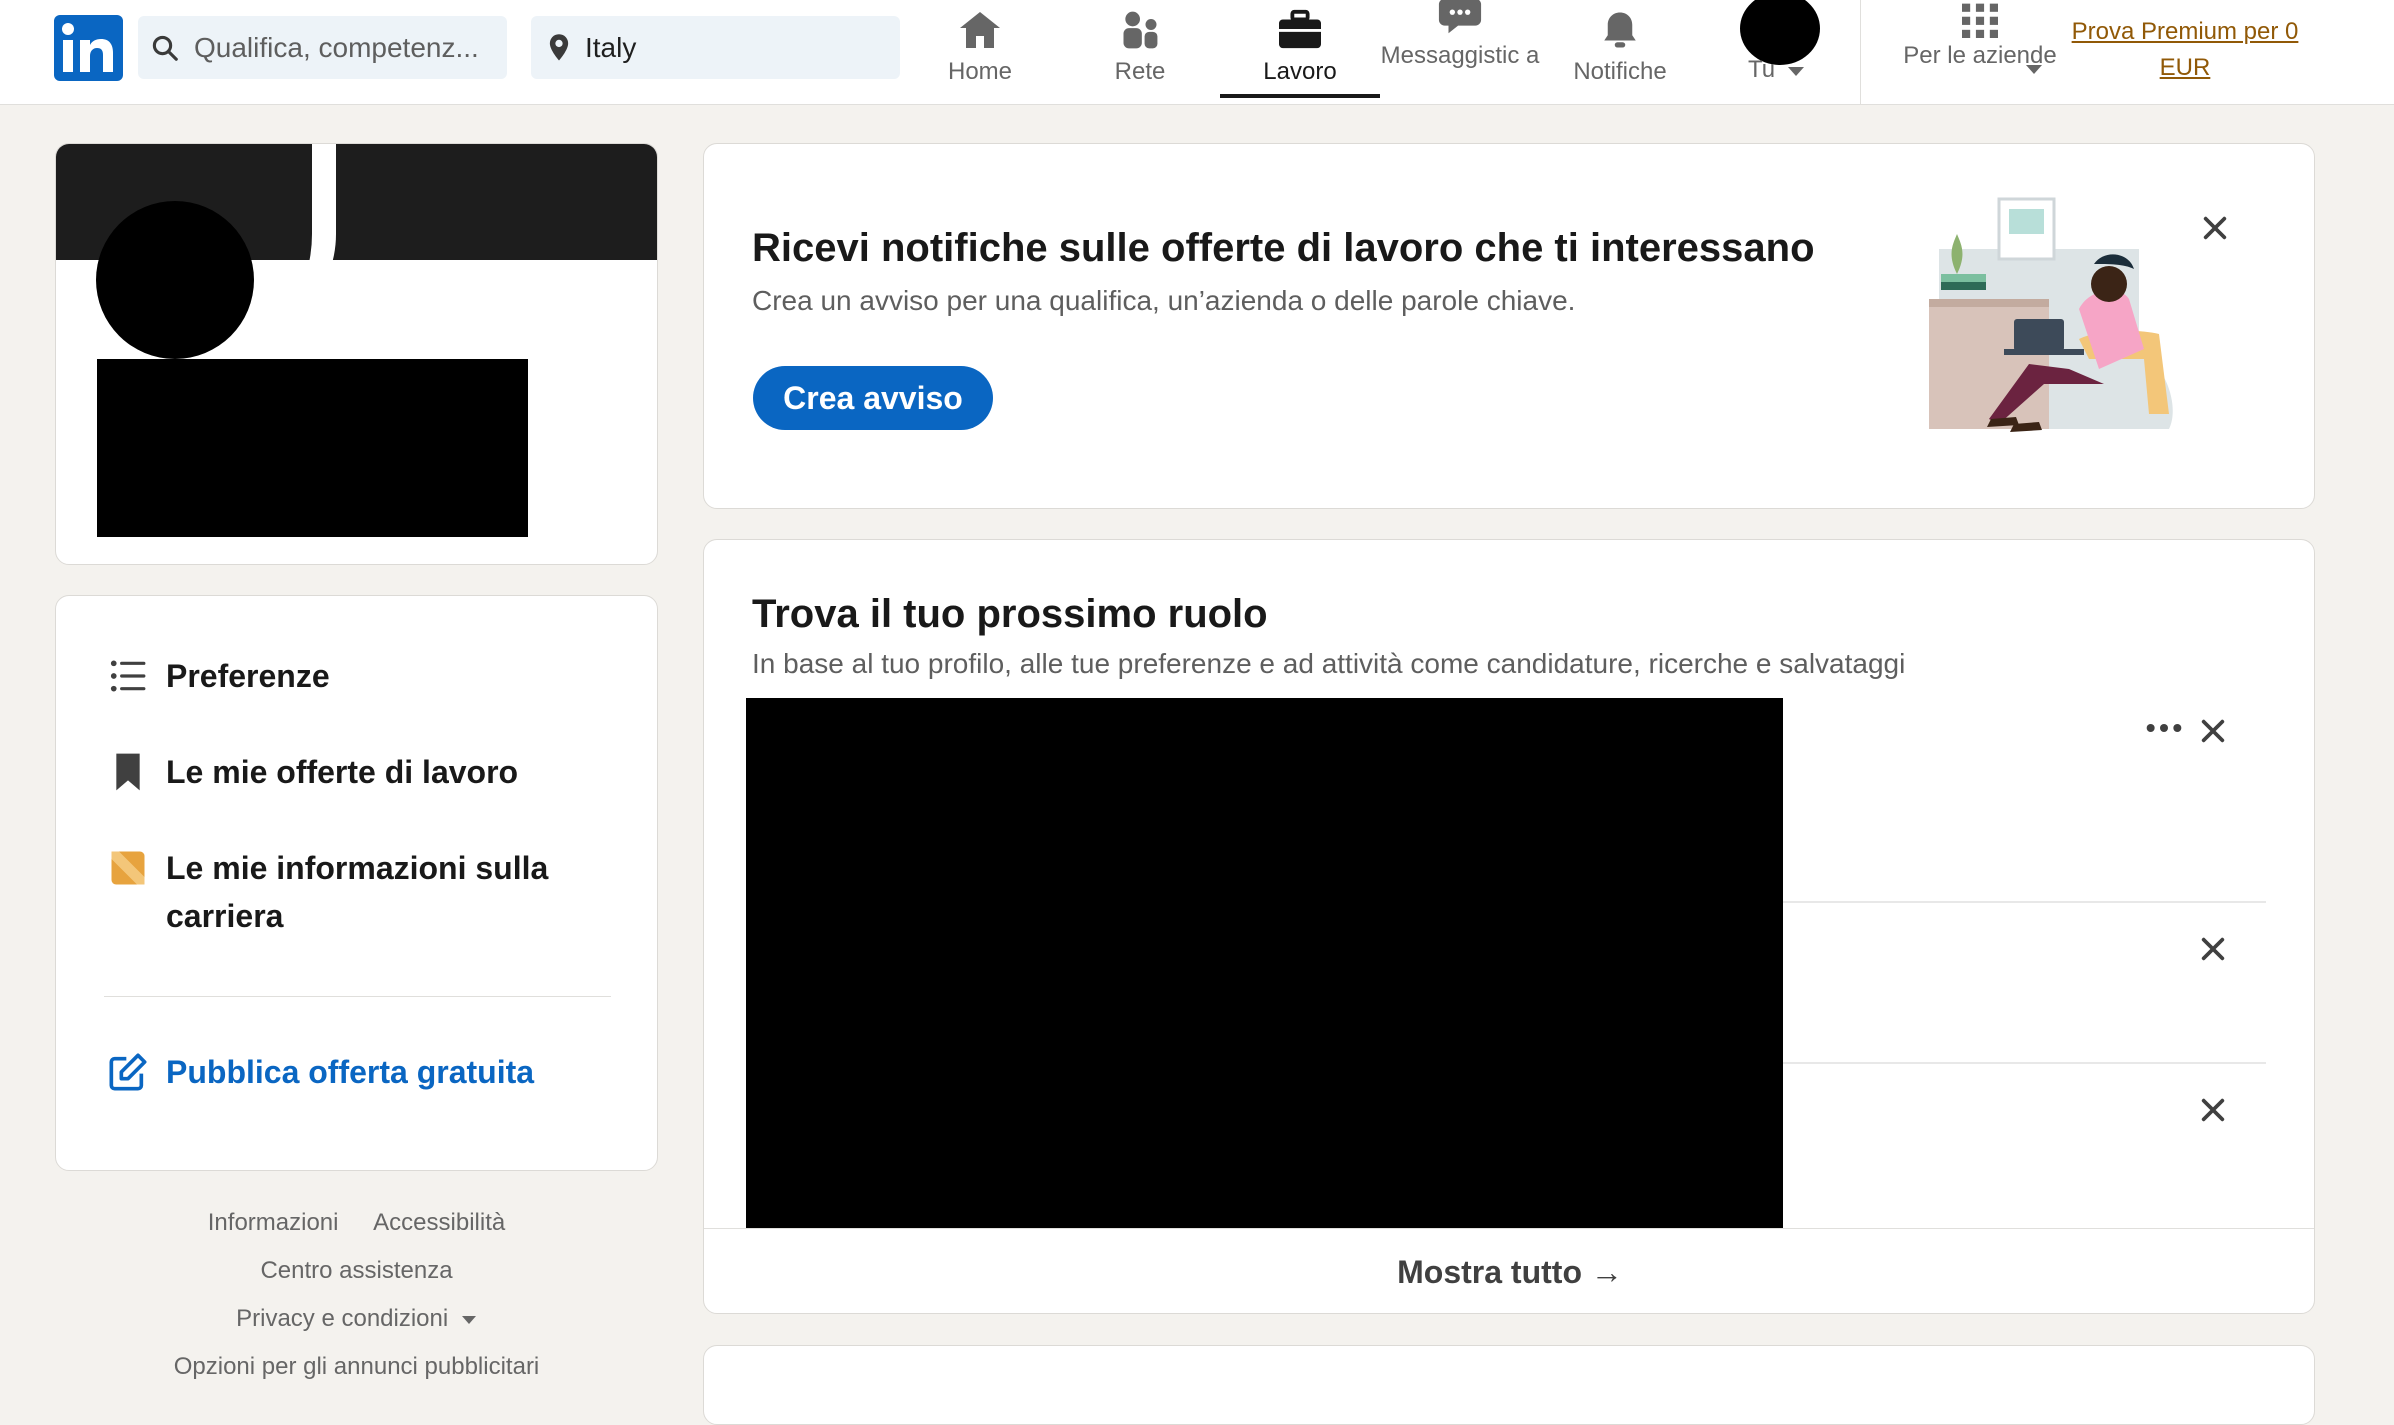 The image size is (2394, 1425). I want to click on bell-icon, so click(1620, 30).